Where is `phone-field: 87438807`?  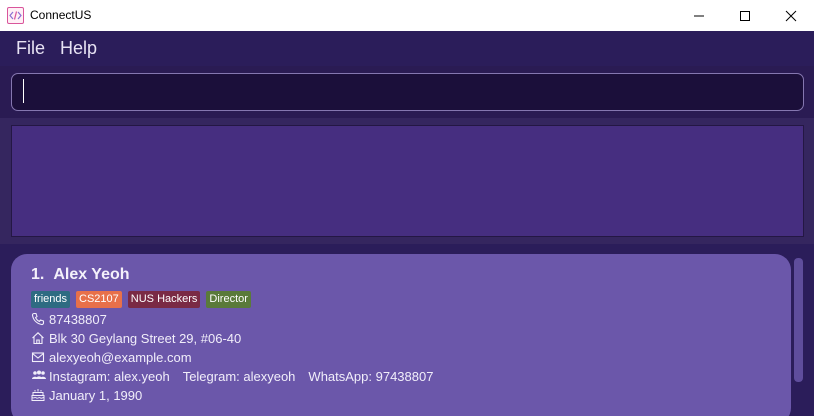
phone-field: 87438807 is located at coordinates (69, 319).